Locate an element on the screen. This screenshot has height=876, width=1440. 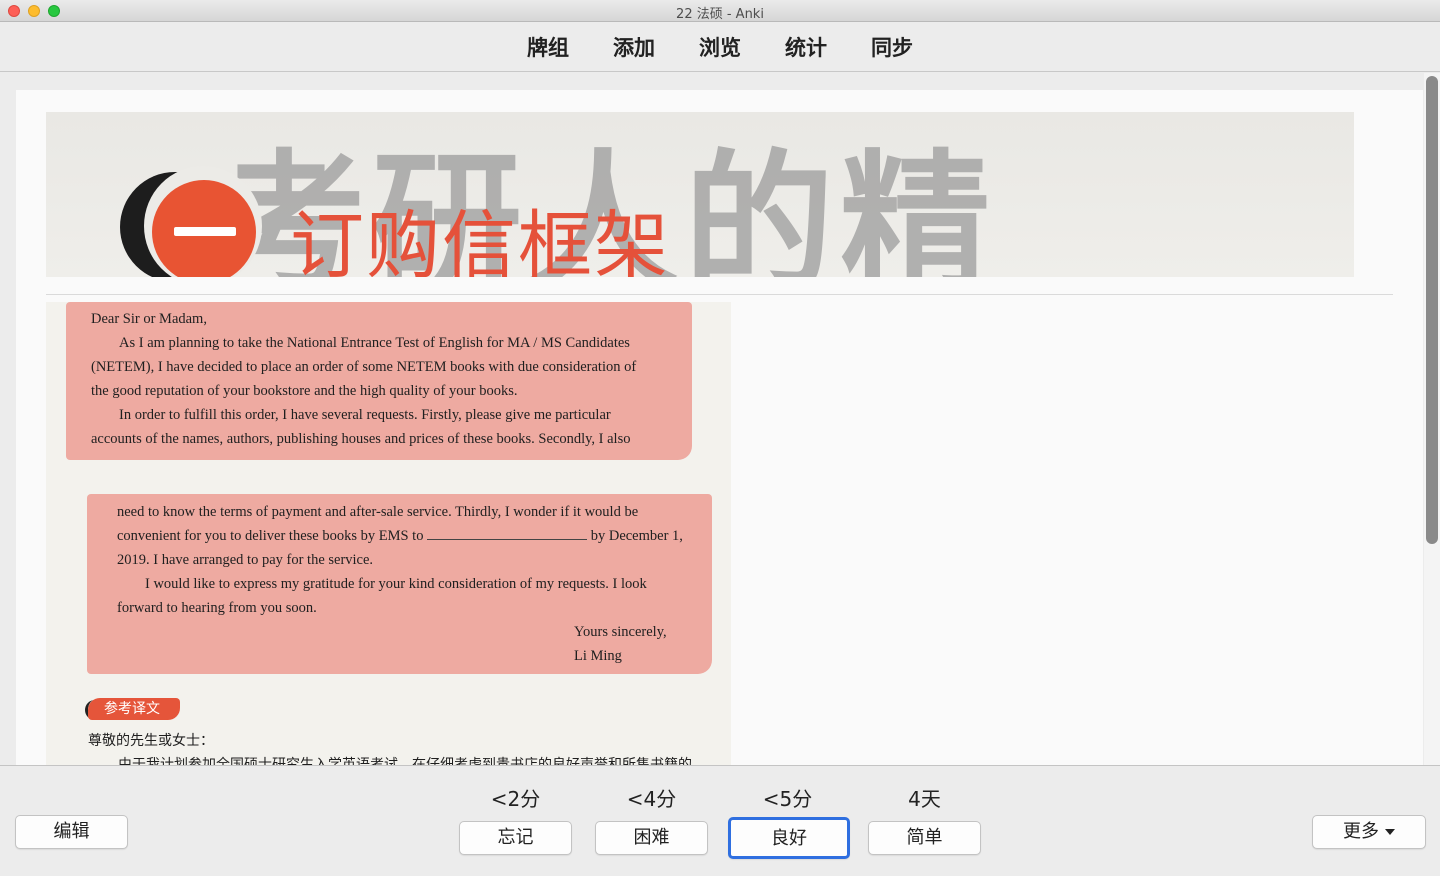
translation-greeting: 尊敬的先生或女士： is located at coordinates (151, 741).